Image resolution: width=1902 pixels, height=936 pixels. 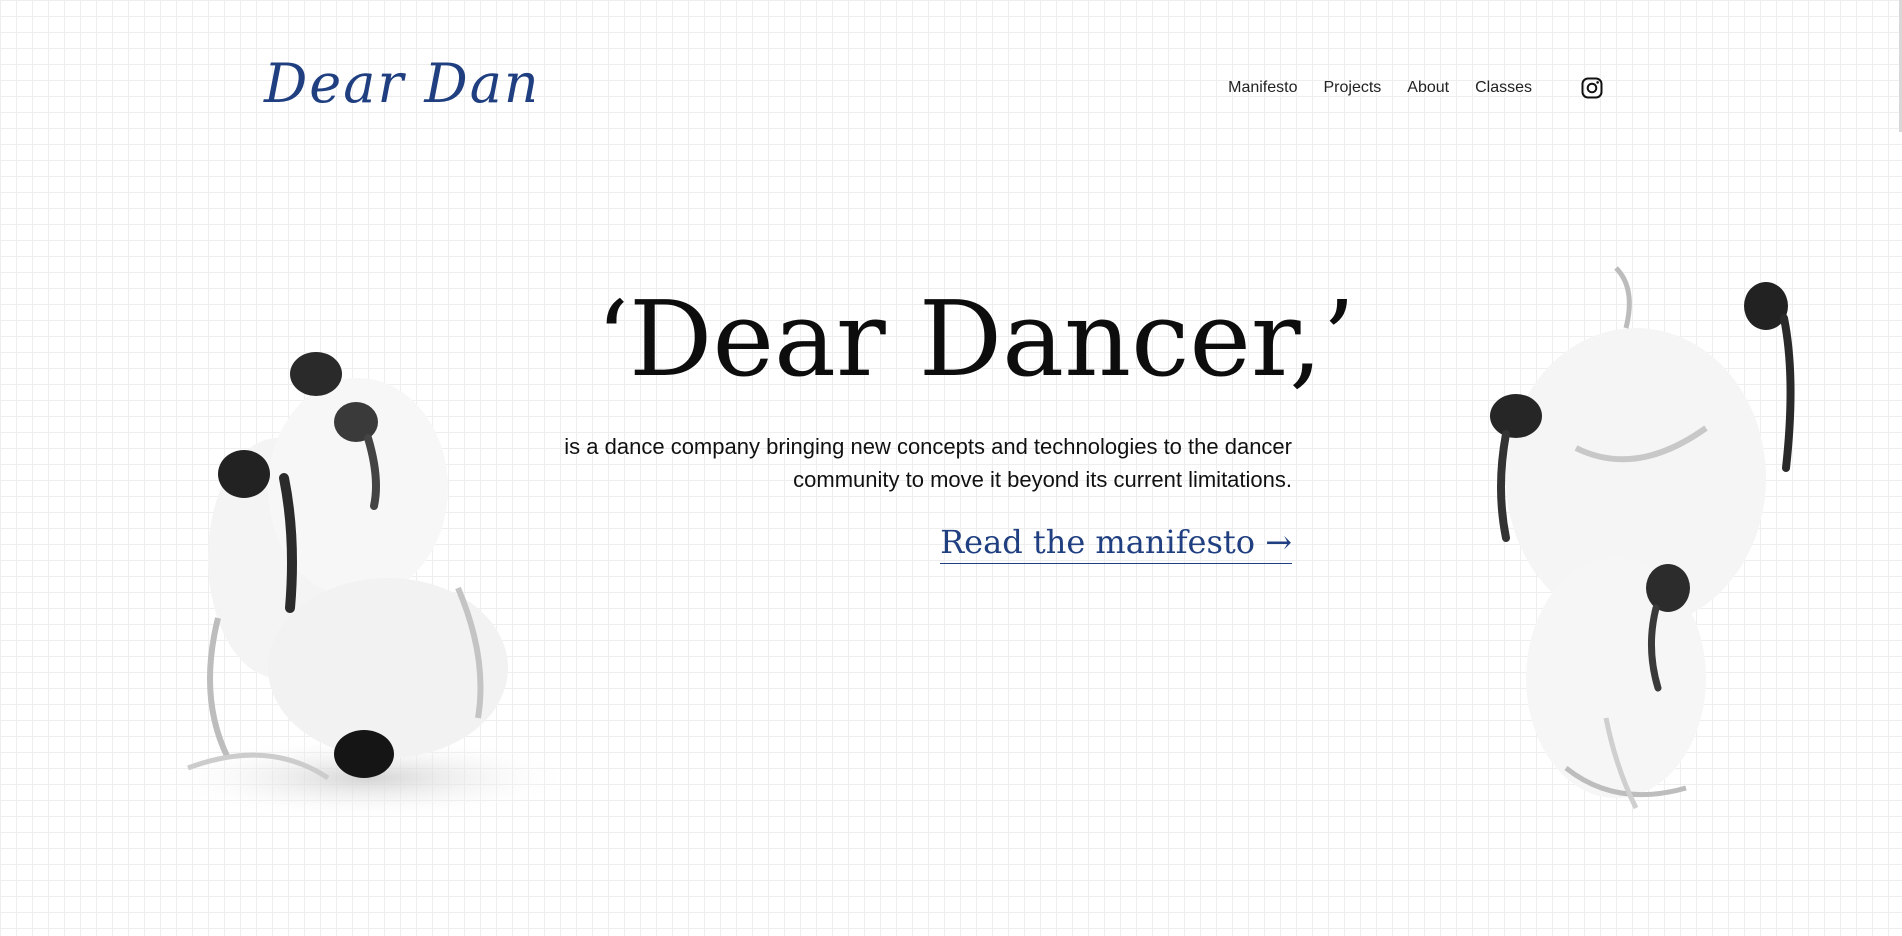 I want to click on nav-link-about: About, so click(x=1428, y=88).